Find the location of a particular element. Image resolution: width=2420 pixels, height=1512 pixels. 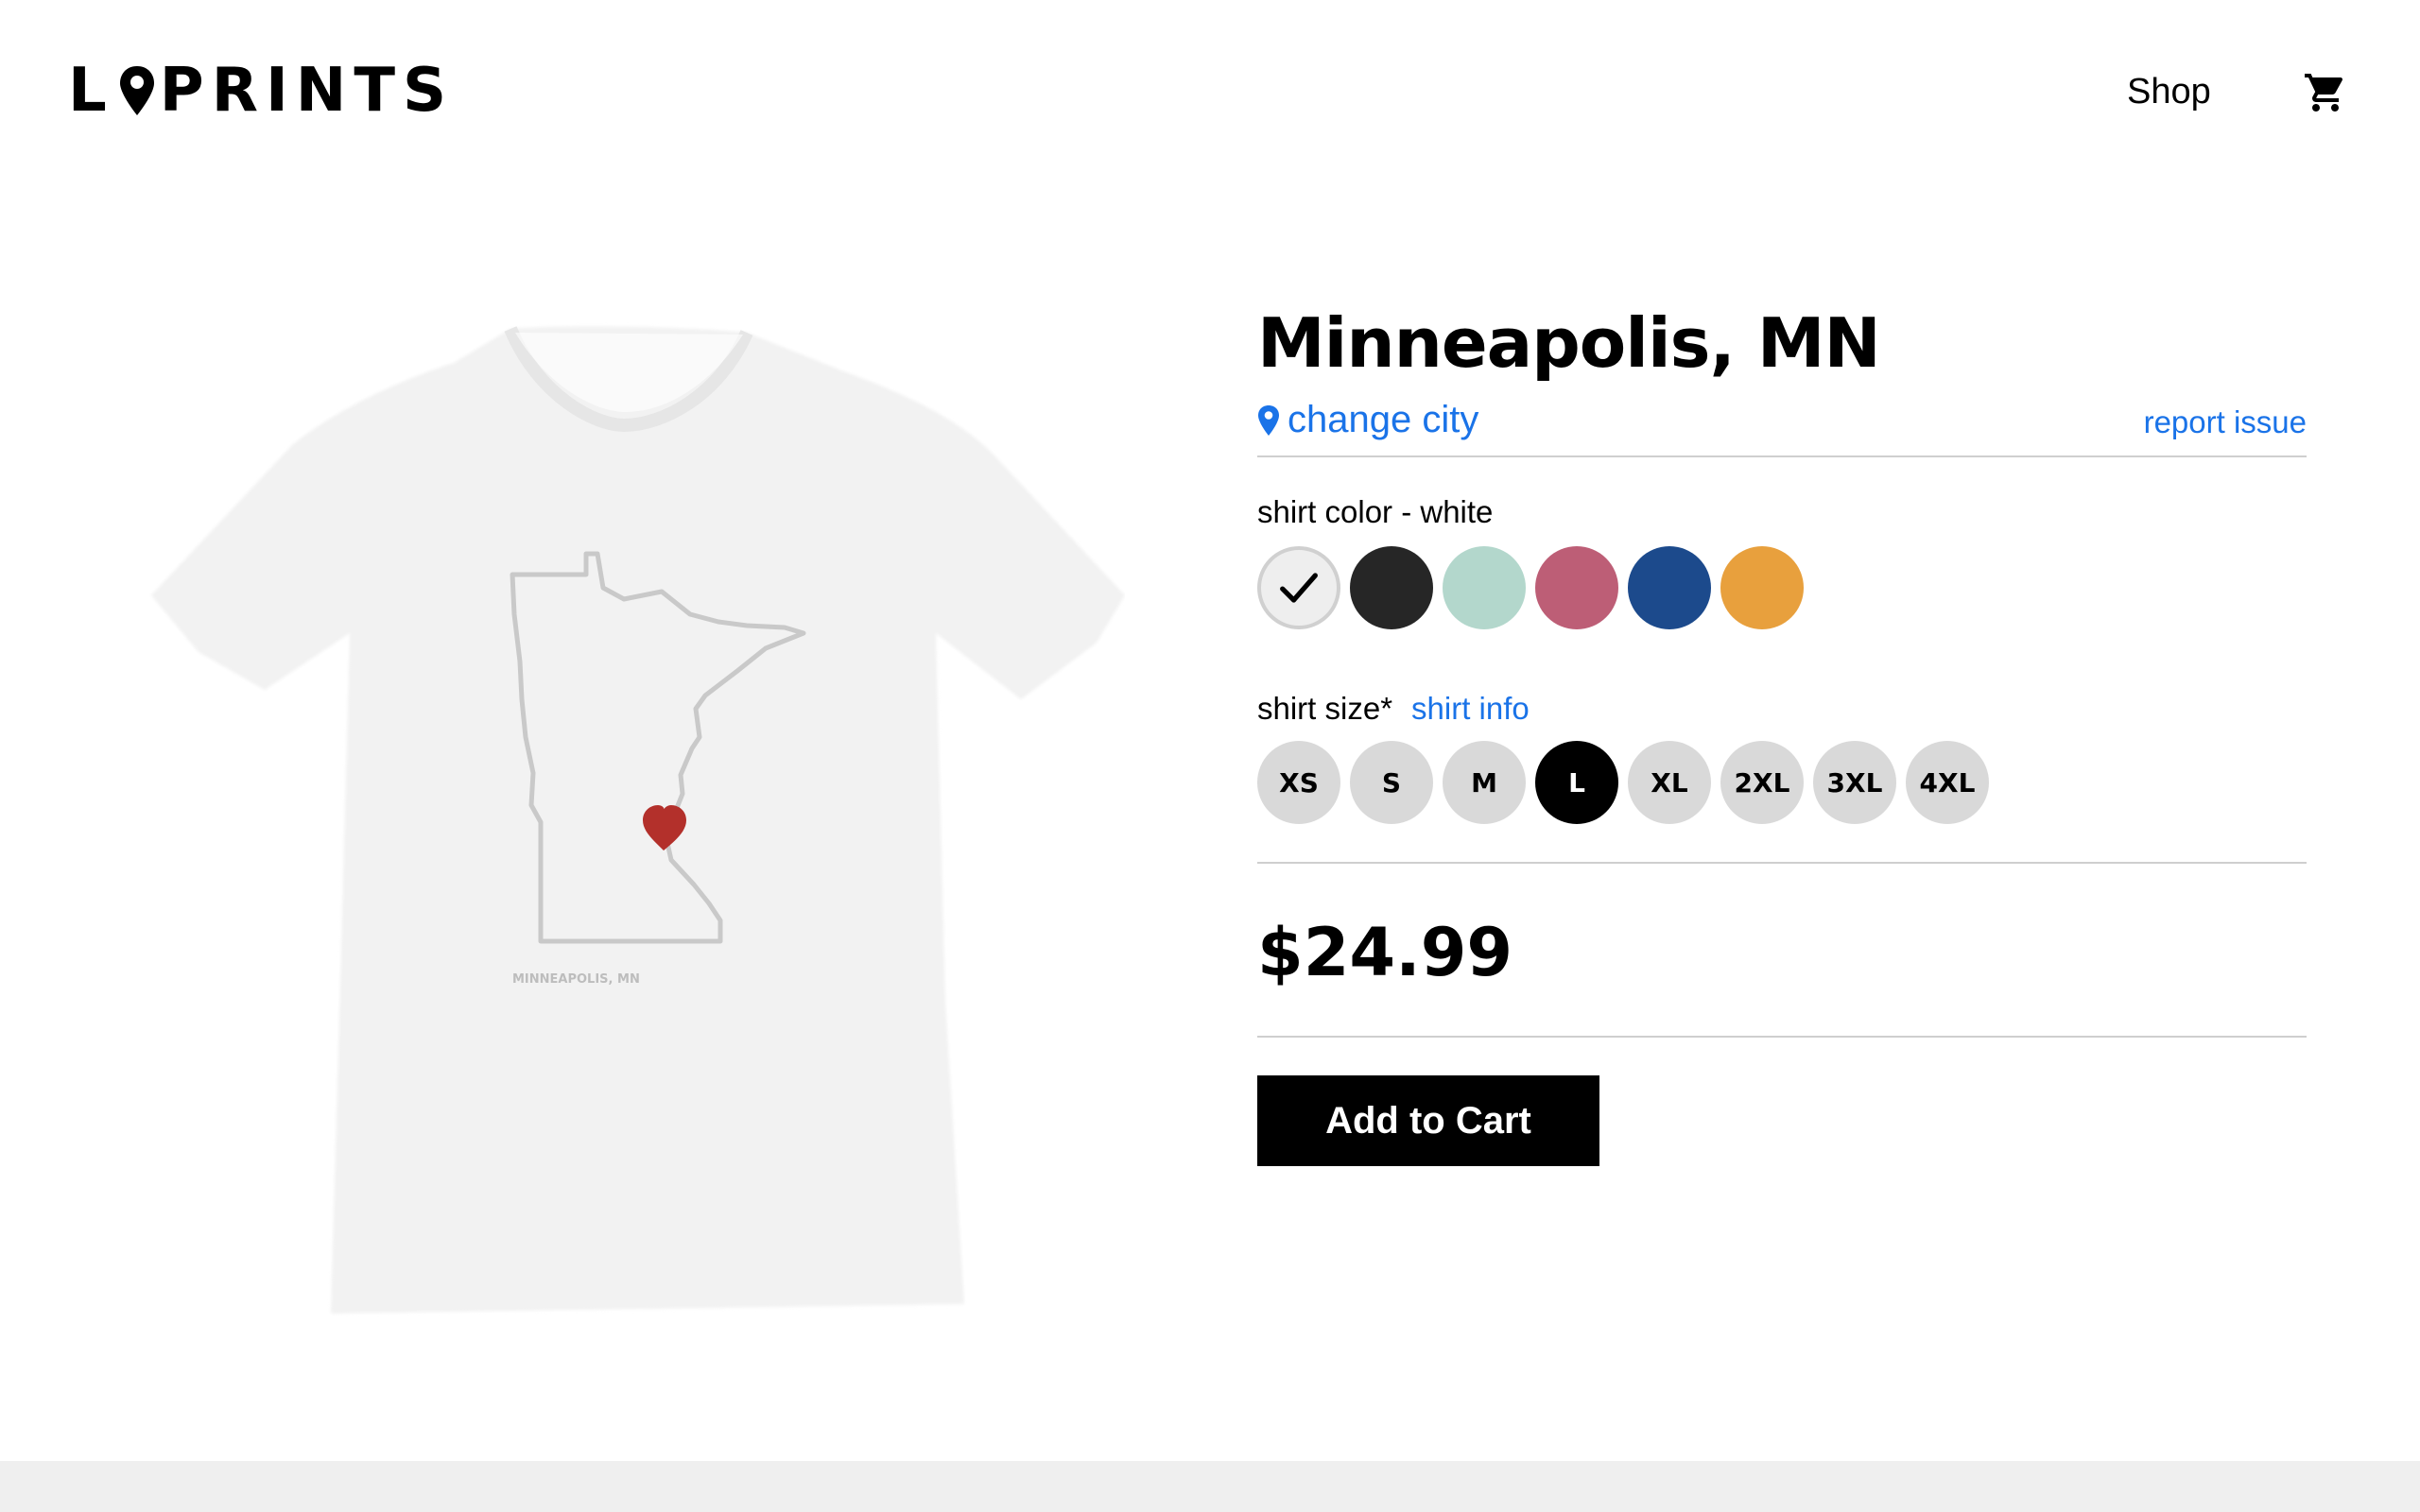

size-option-m: M is located at coordinates (1484, 782).